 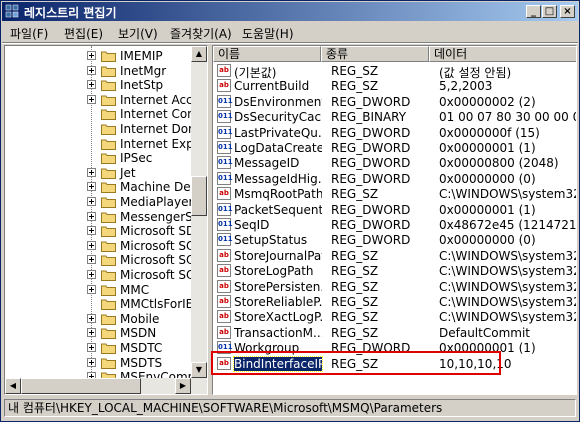 What do you see at coordinates (13, 386) in the screenshot?
I see `scroll-left-button: ◀` at bounding box center [13, 386].